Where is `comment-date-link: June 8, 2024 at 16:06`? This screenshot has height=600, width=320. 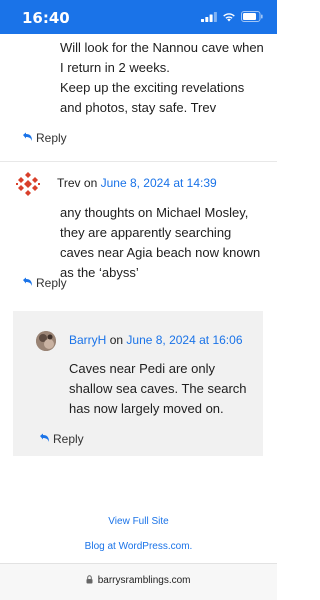
comment-date-link: June 8, 2024 at 16:06 is located at coordinates (184, 340).